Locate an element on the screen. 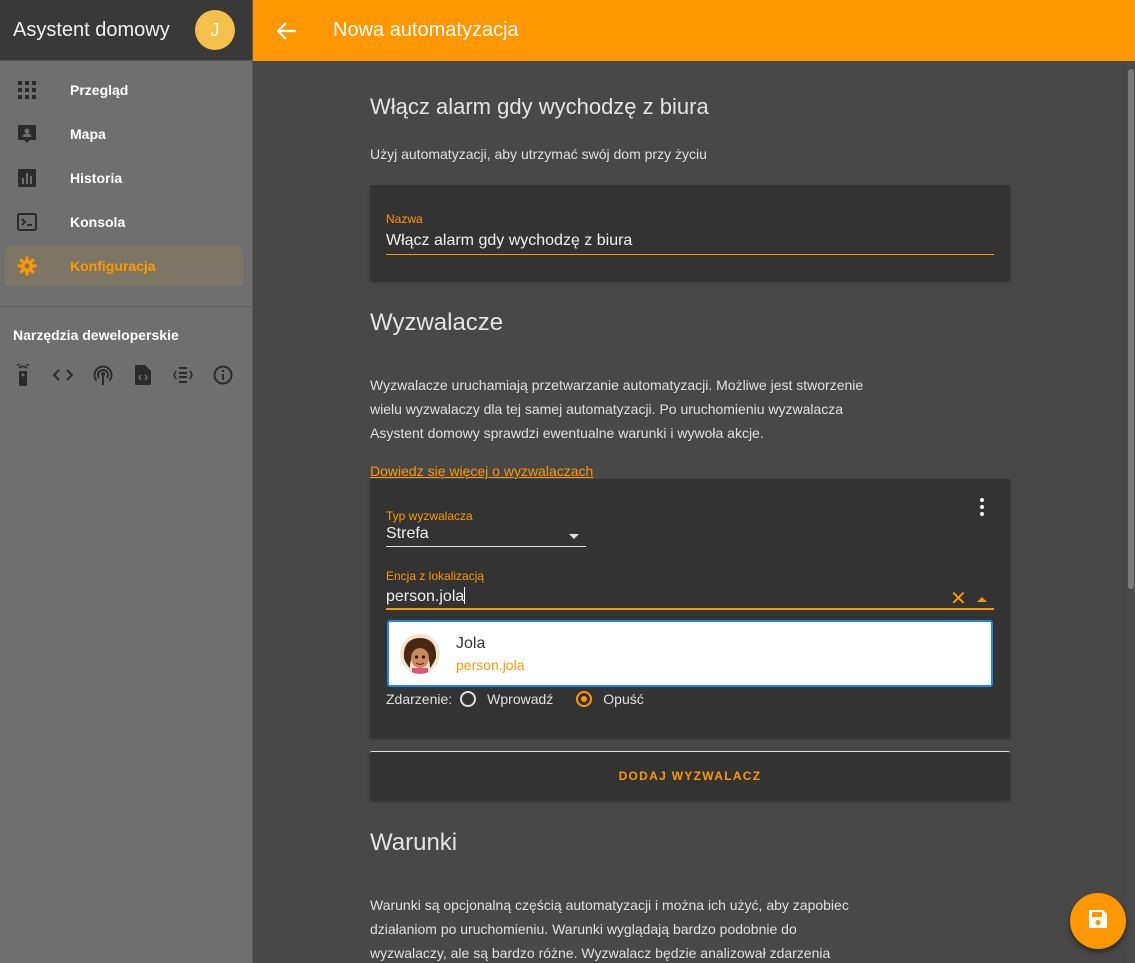 Image resolution: width=1135 pixels, height=963 pixels. save-icon is located at coordinates (1098, 921).